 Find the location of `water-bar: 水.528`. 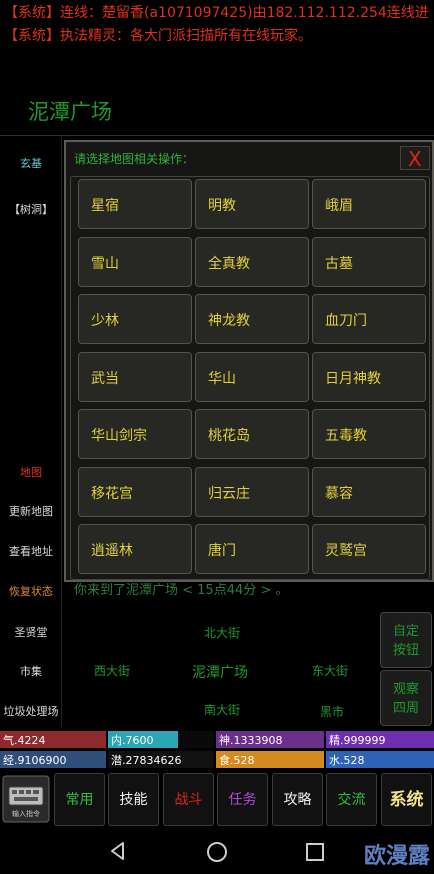

water-bar: 水.528 is located at coordinates (380, 759).